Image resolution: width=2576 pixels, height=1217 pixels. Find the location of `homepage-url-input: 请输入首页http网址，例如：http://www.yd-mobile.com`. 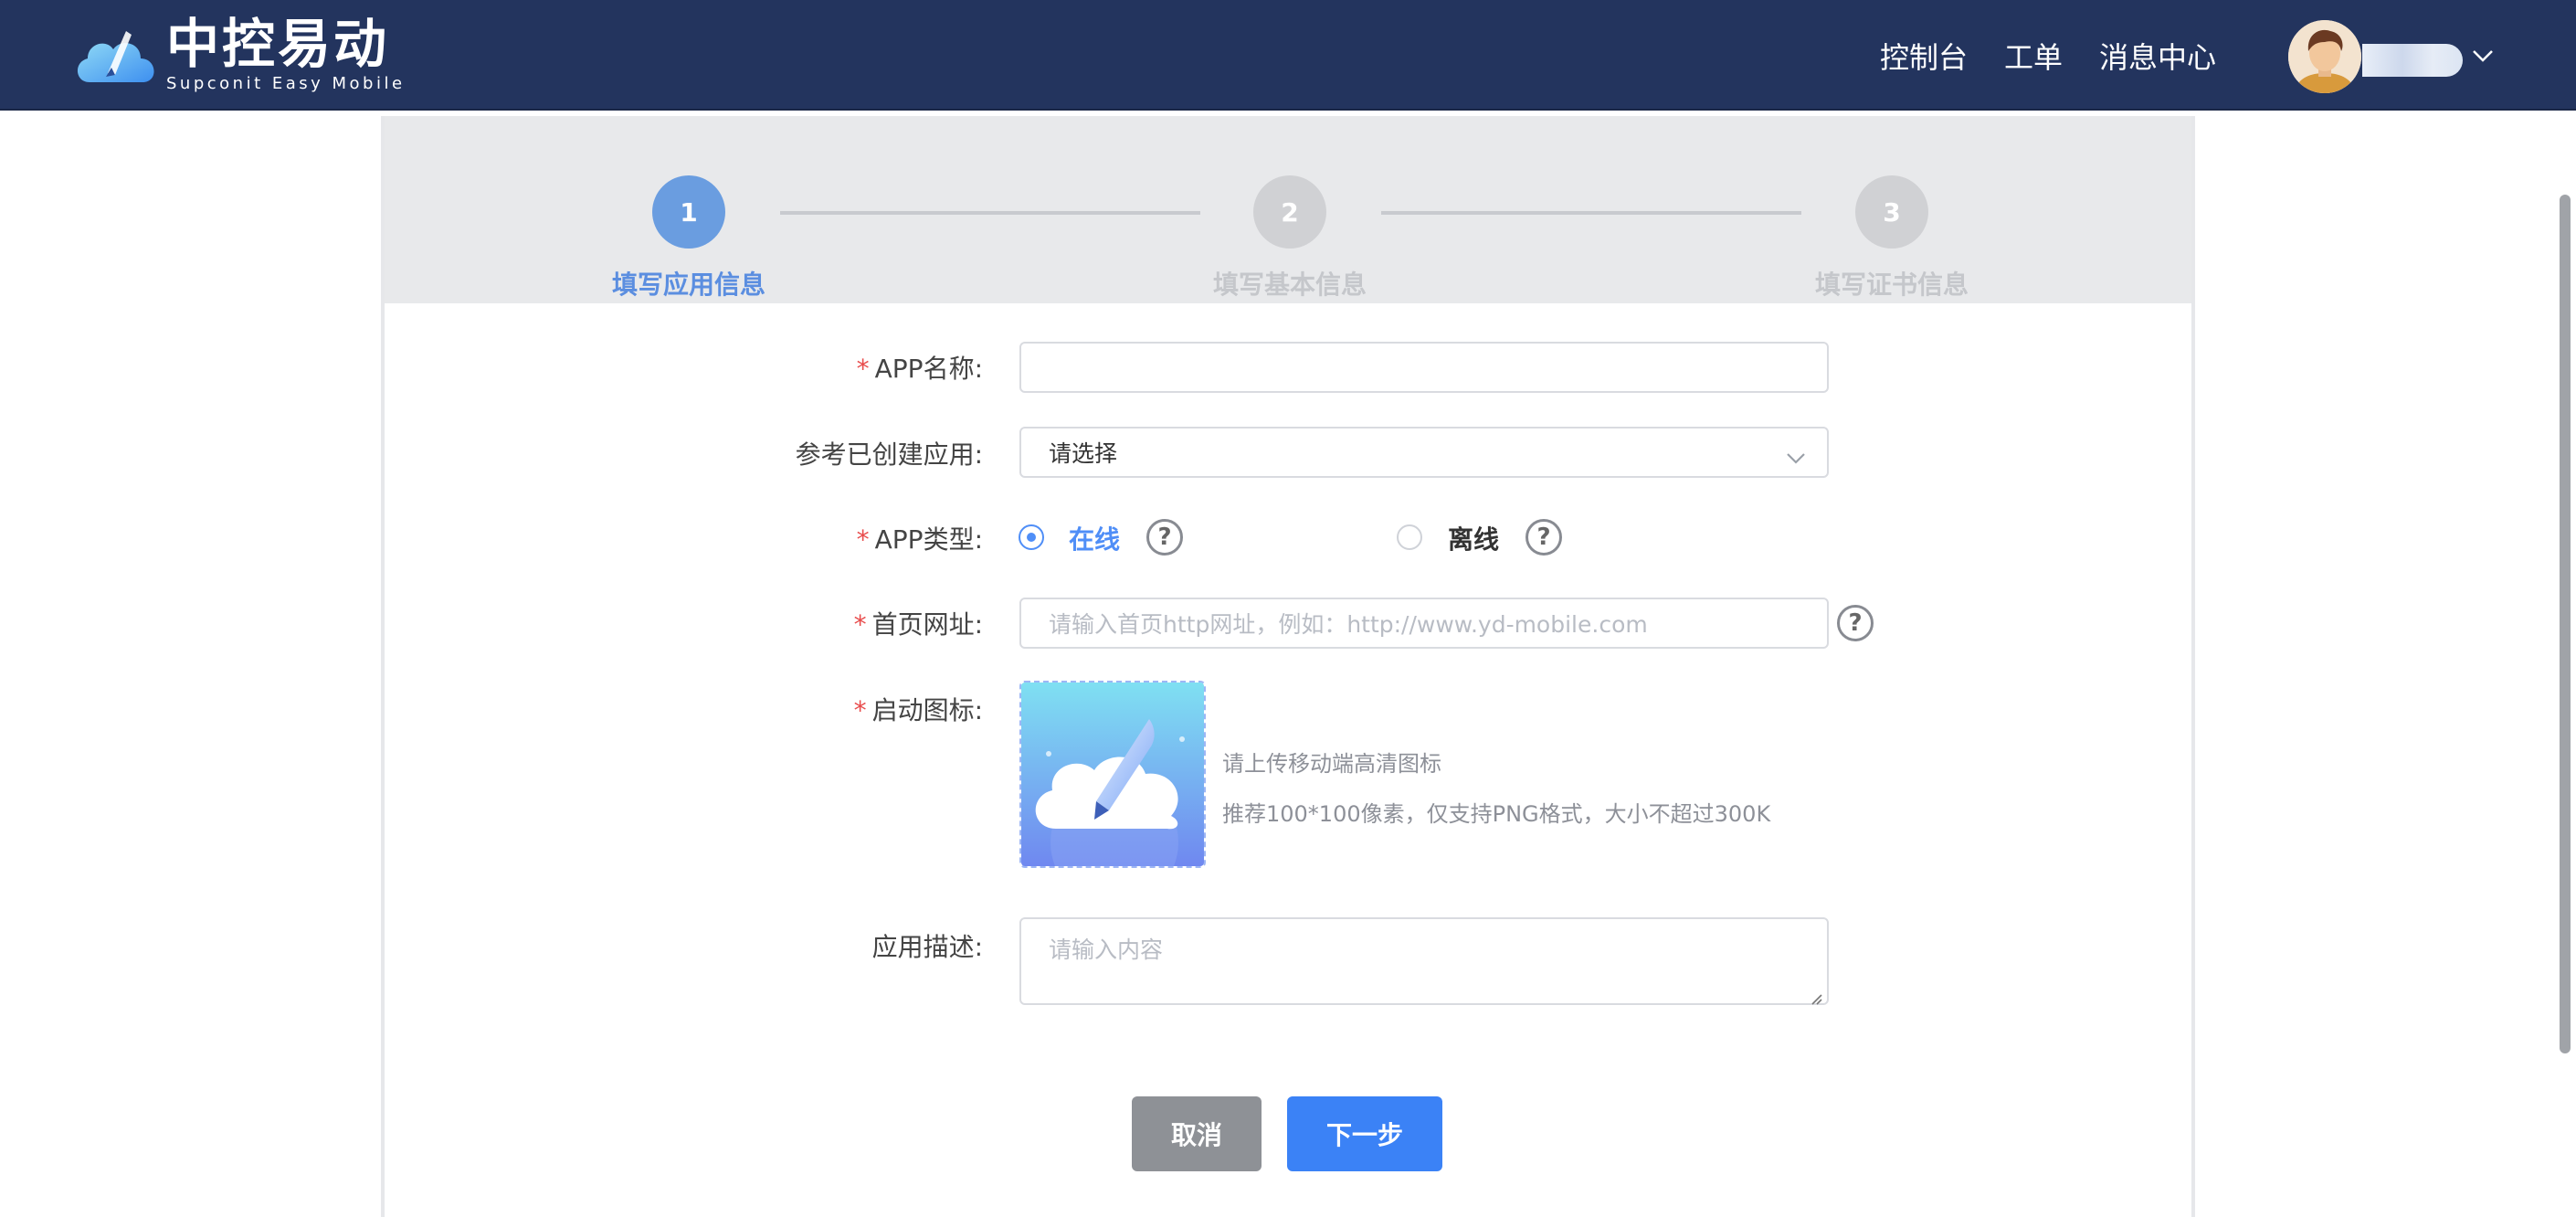

homepage-url-input: 请输入首页http网址，例如：http://www.yd-mobile.com is located at coordinates (1424, 623).